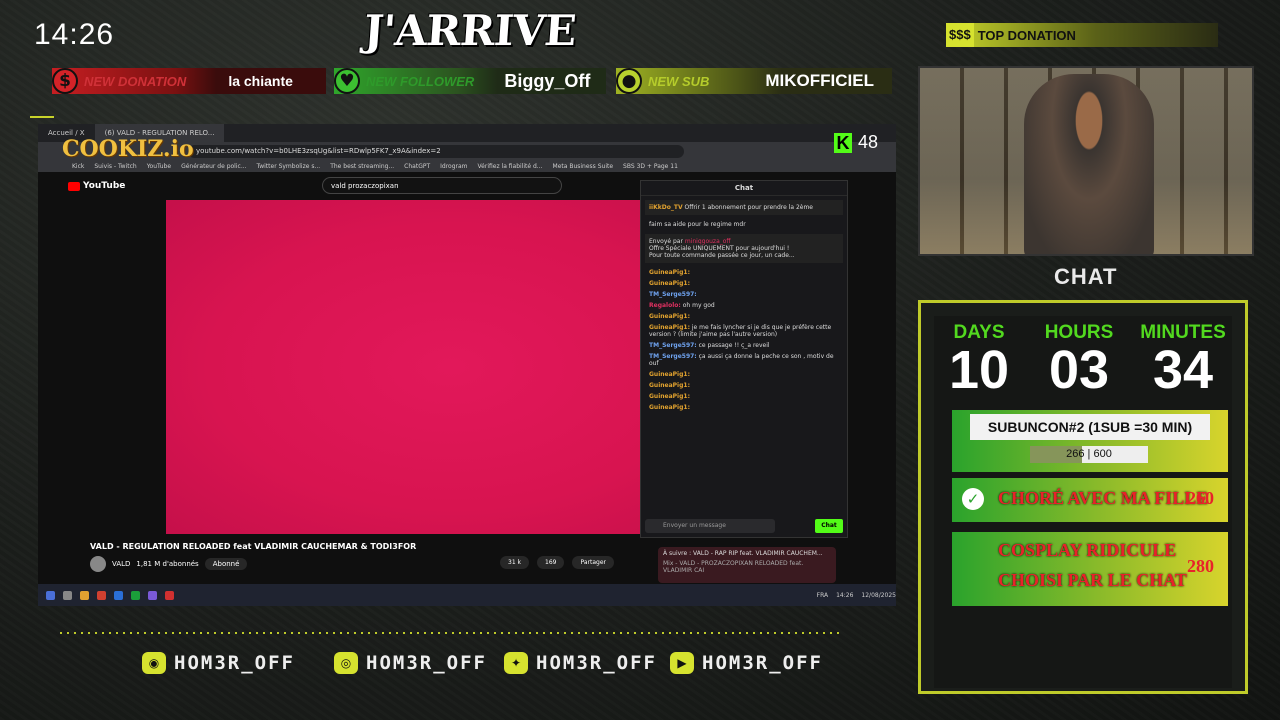 This screenshot has height=720, width=1280. What do you see at coordinates (442, 185) in the screenshot?
I see `youtube-search-input: vald prozaczopixan` at bounding box center [442, 185].